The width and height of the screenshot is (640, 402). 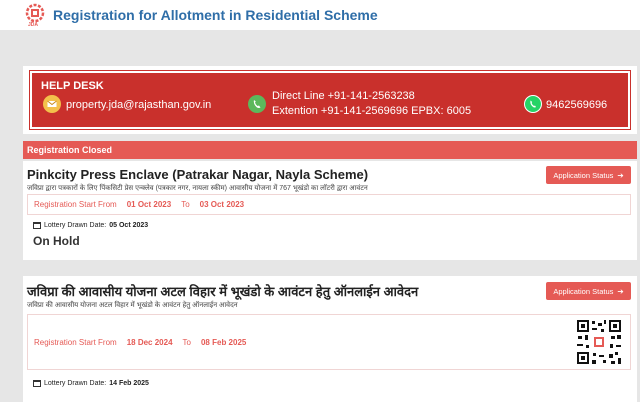 I want to click on helpdesk-whatsapp: 9462569696, so click(x=576, y=105).